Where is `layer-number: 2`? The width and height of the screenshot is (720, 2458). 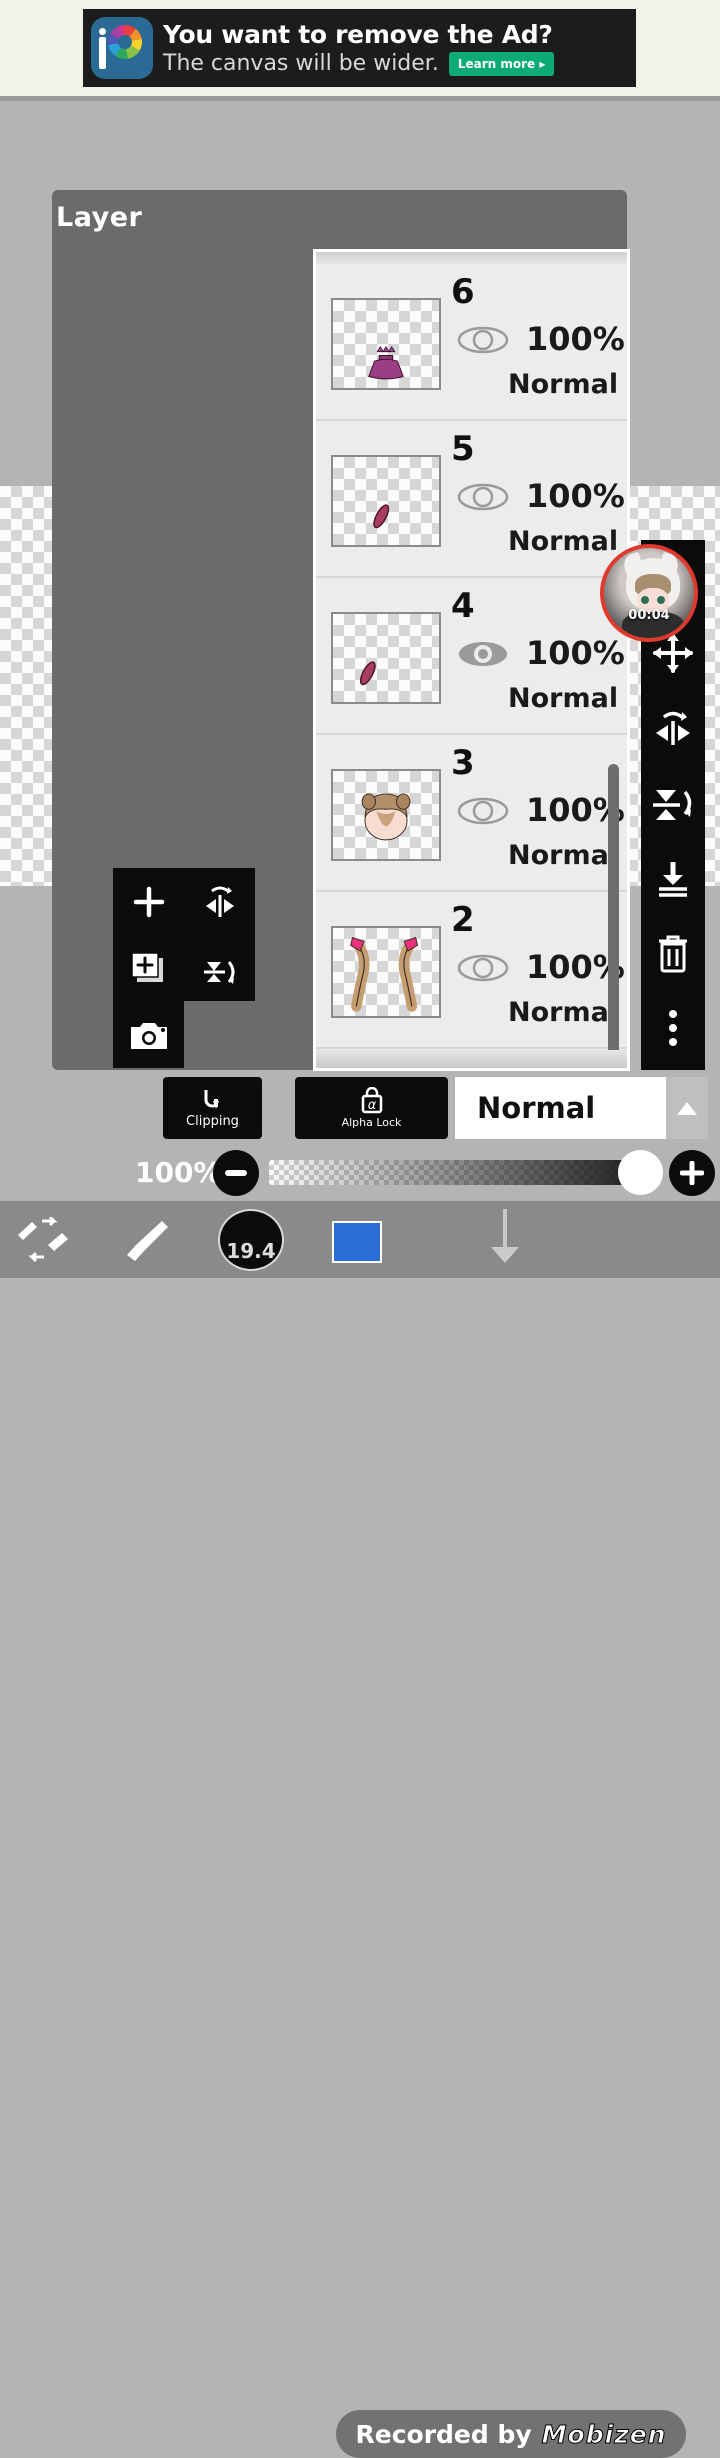
layer-number: 2 is located at coordinates (463, 920).